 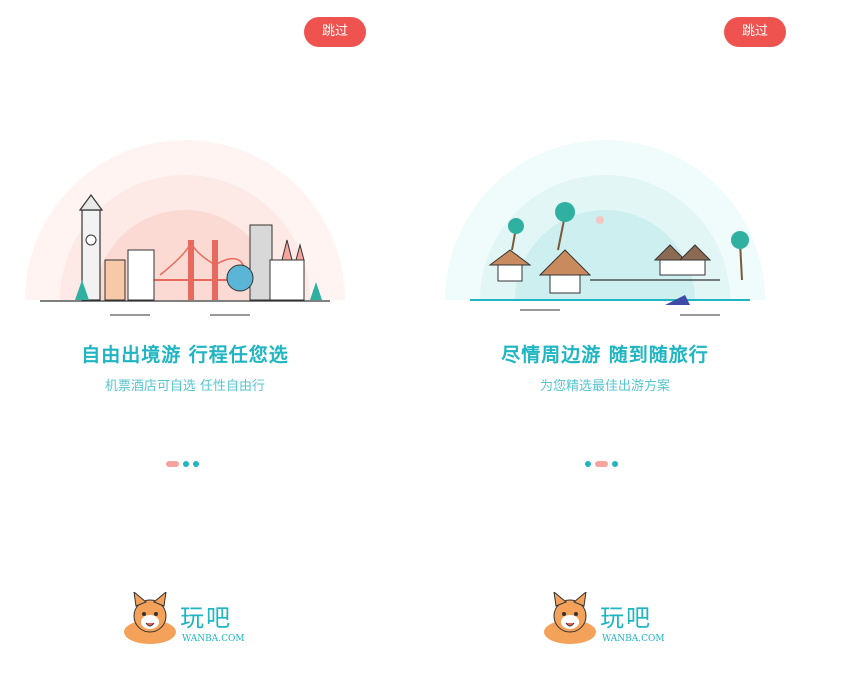 What do you see at coordinates (605, 355) in the screenshot?
I see `headline: 尽情周边游 随到随旅行` at bounding box center [605, 355].